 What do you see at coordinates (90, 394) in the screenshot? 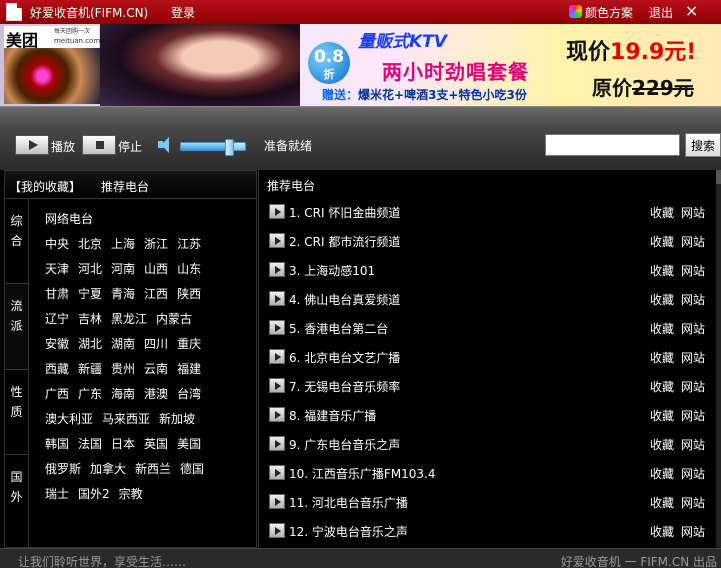
I see `region-item: 广东` at bounding box center [90, 394].